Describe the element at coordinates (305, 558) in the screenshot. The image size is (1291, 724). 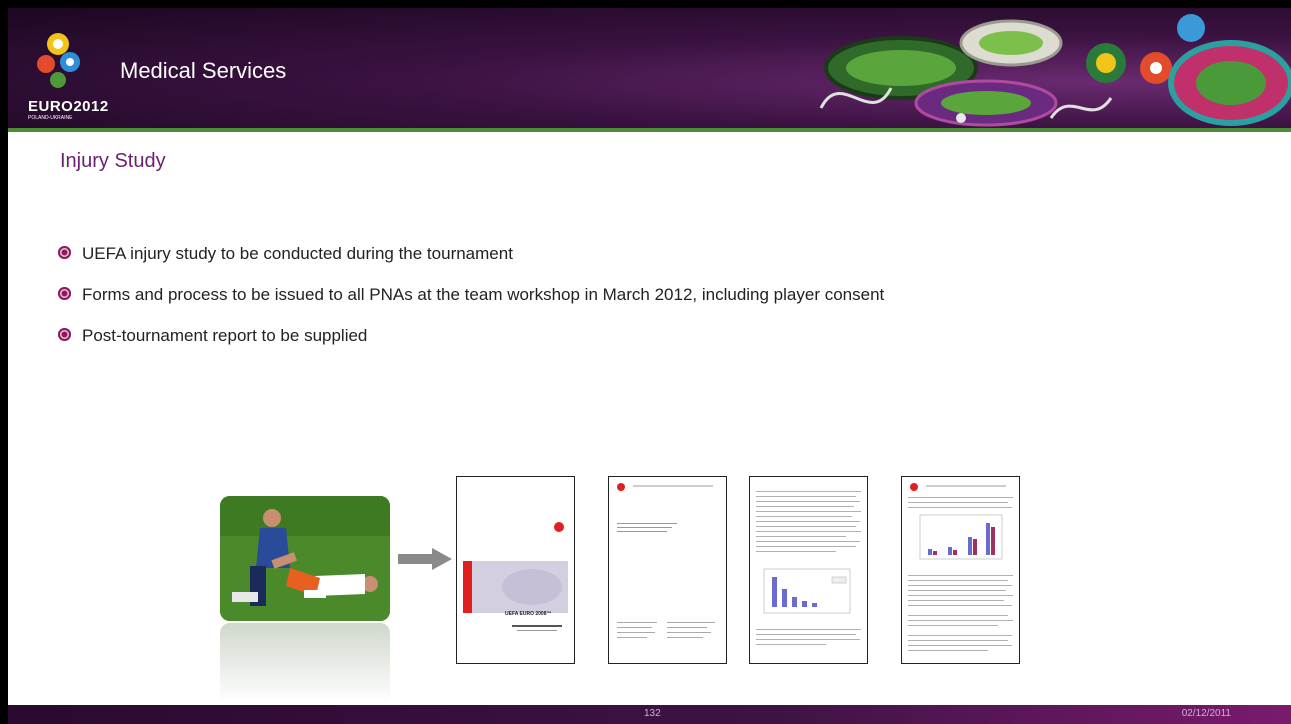
I see `injury-photo` at that location.